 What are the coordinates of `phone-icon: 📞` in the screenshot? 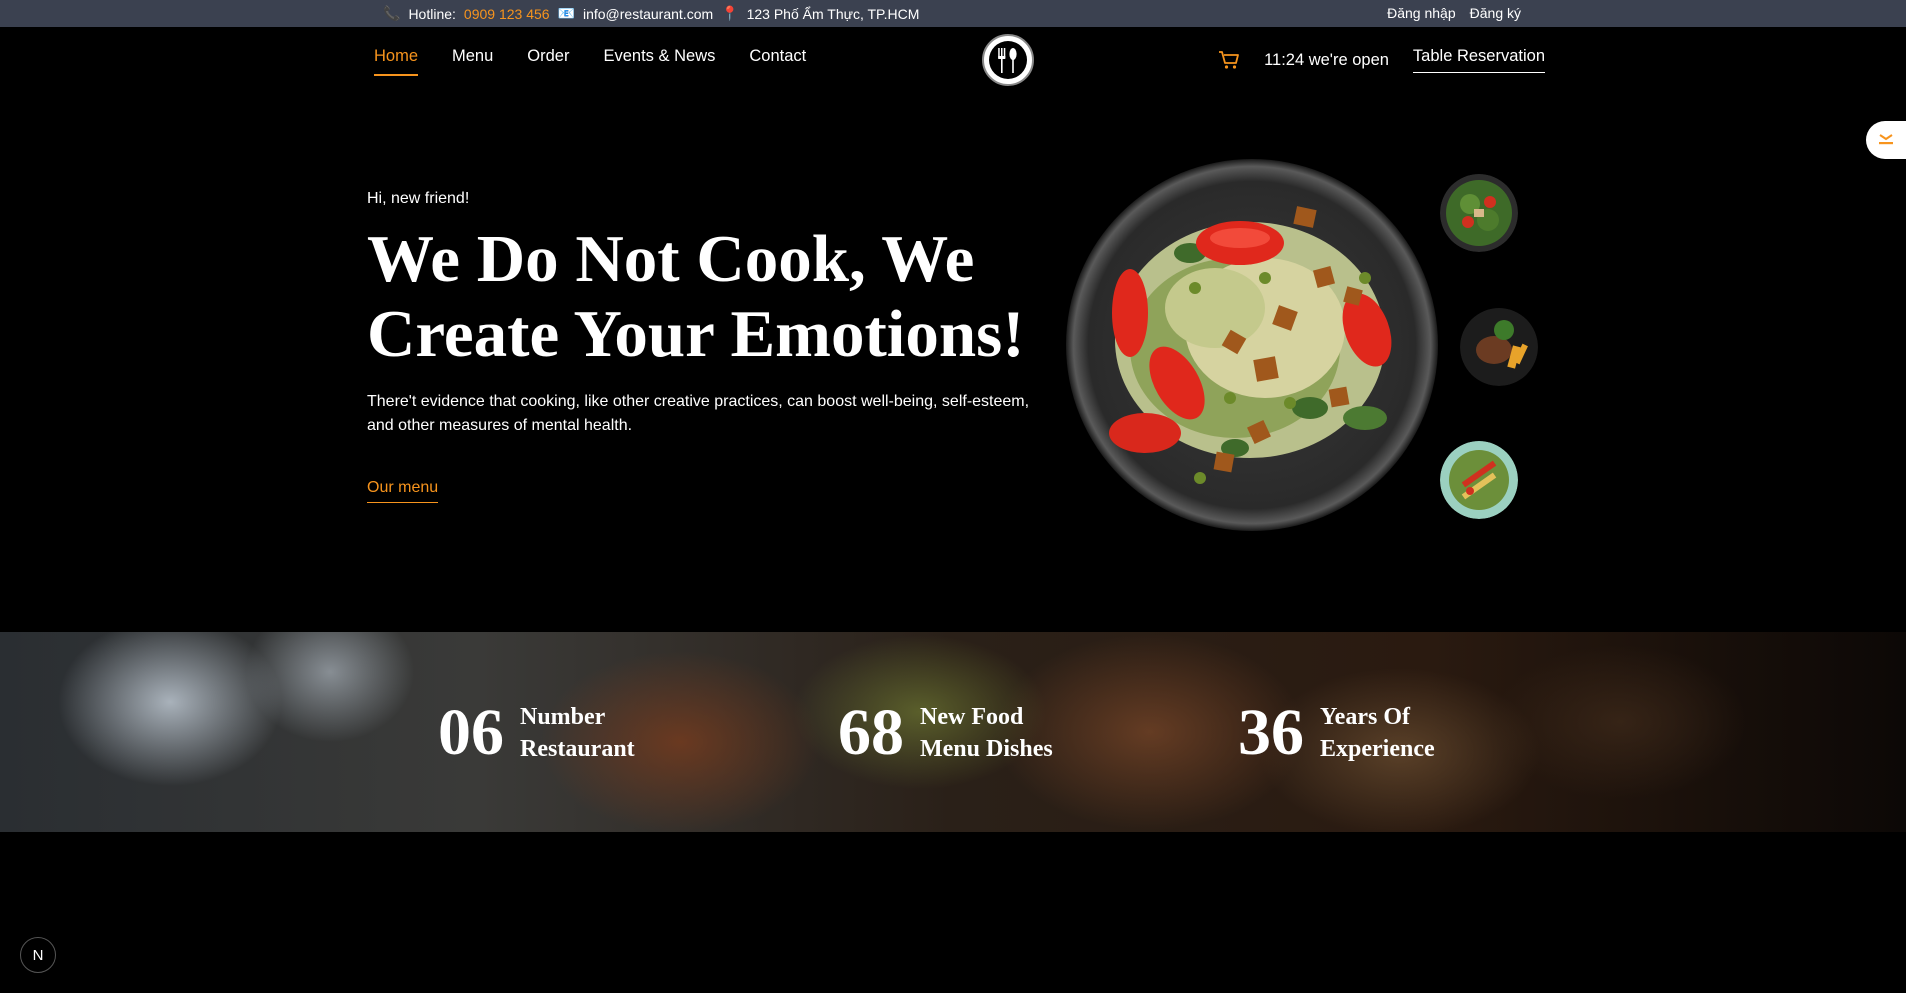 It's located at (392, 13).